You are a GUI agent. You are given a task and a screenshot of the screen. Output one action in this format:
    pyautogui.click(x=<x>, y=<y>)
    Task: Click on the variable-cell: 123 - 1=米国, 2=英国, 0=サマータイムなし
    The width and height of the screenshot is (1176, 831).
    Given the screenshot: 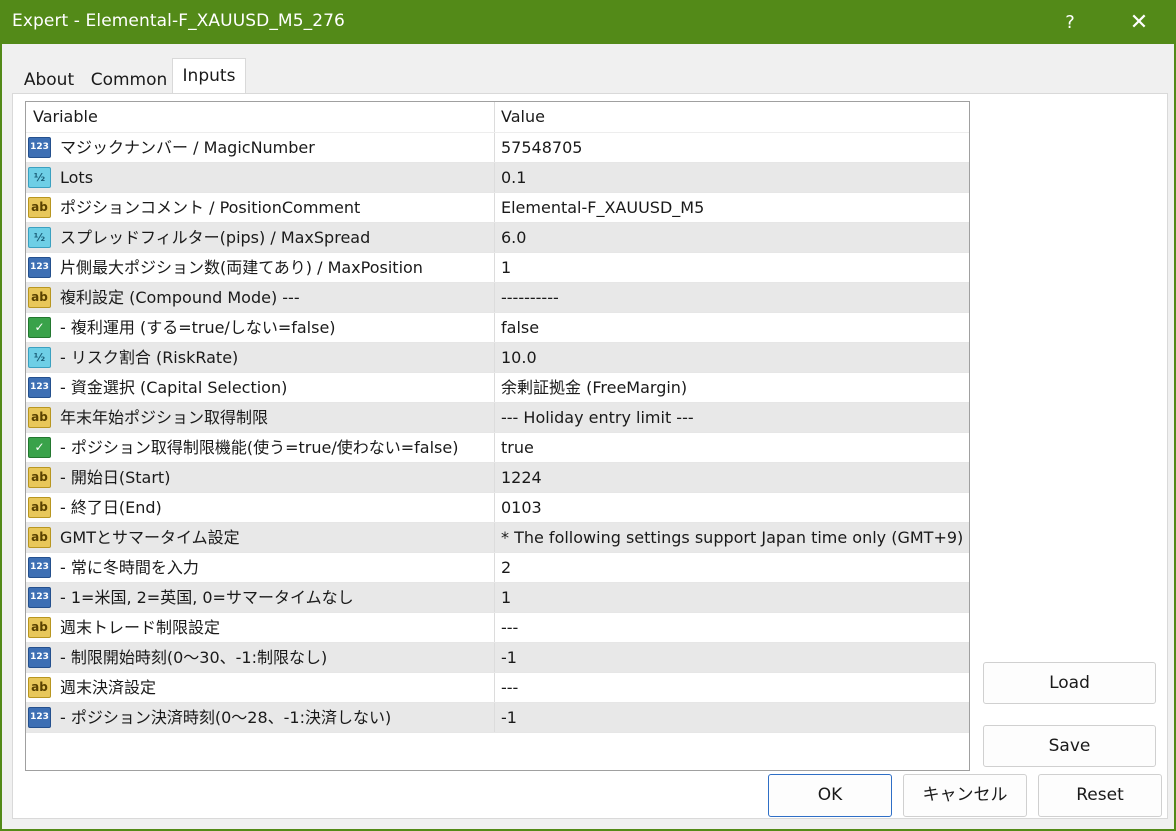 What is the action you would take?
    pyautogui.click(x=260, y=597)
    